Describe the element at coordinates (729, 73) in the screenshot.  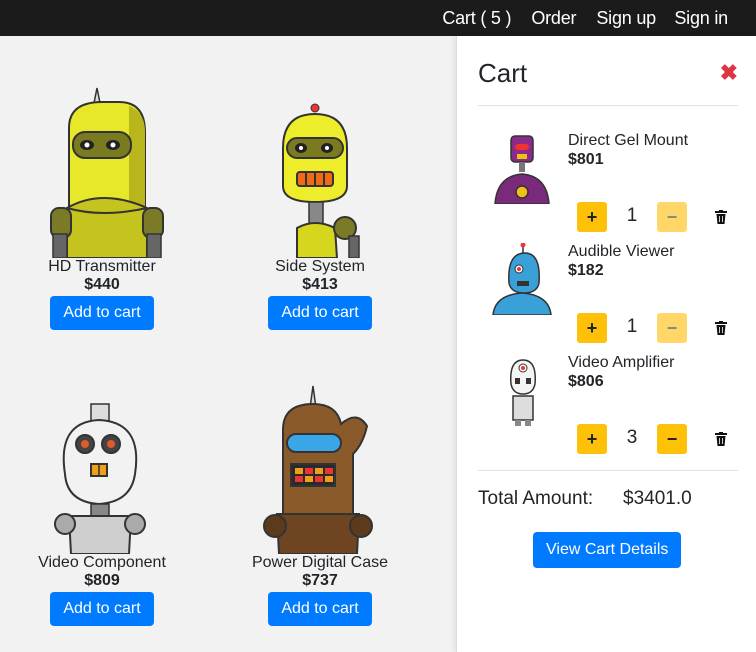
I see `close-icon: ✖` at that location.